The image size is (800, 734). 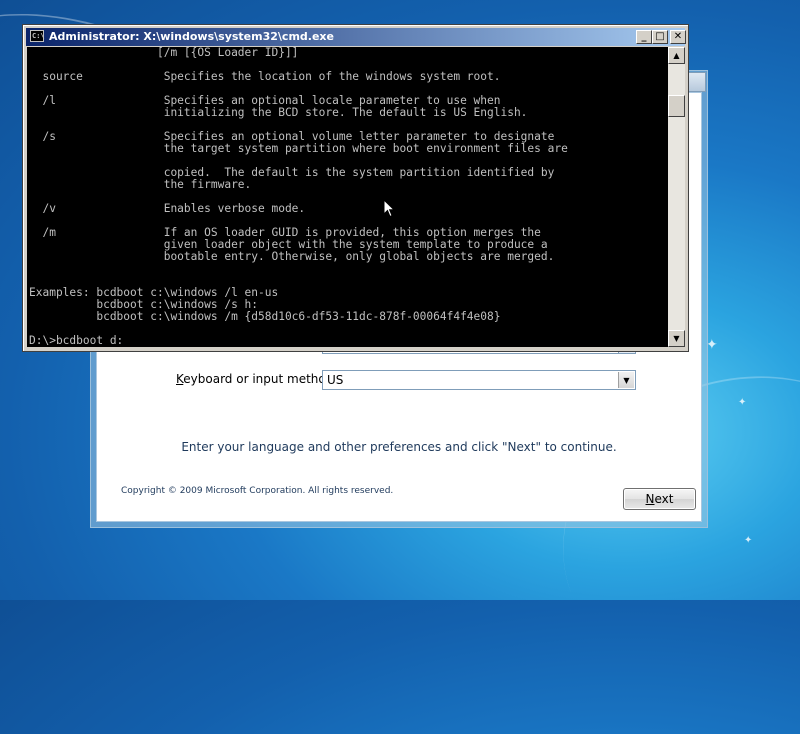 I want to click on next-button: Next, so click(x=659, y=499).